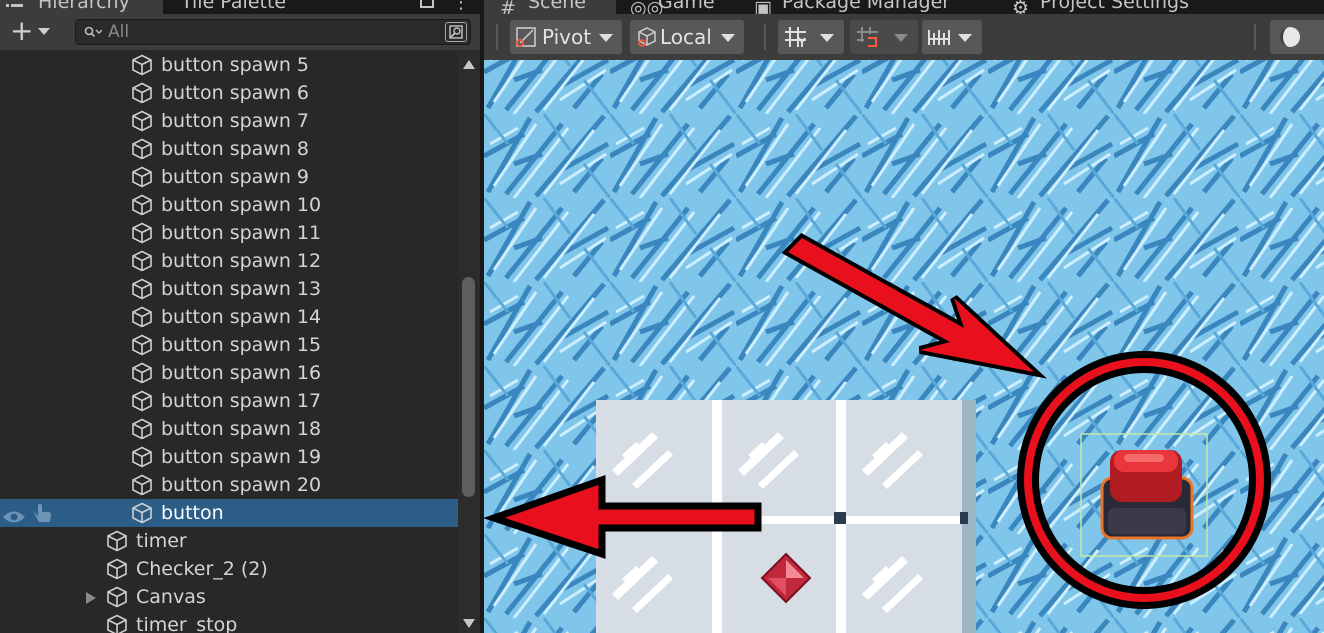 Image resolution: width=1324 pixels, height=633 pixels. I want to click on local-toggle-button: Local, so click(687, 37).